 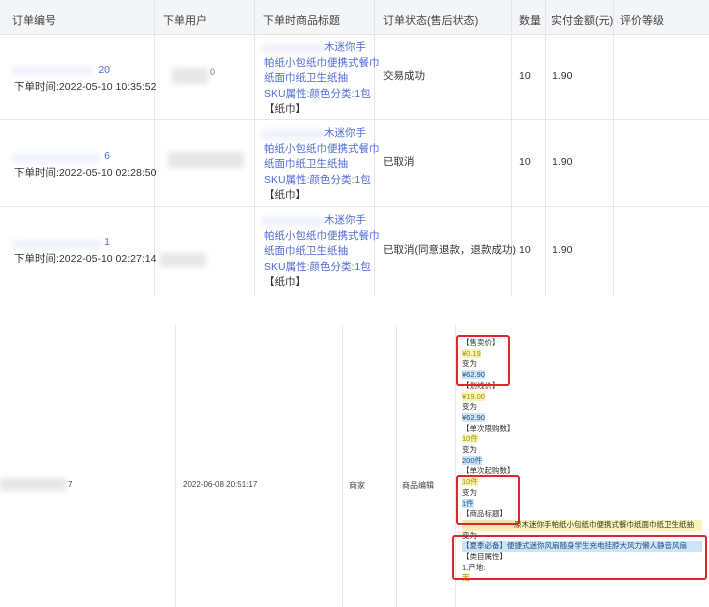 I want to click on header-user: 下单用户, so click(x=185, y=21).